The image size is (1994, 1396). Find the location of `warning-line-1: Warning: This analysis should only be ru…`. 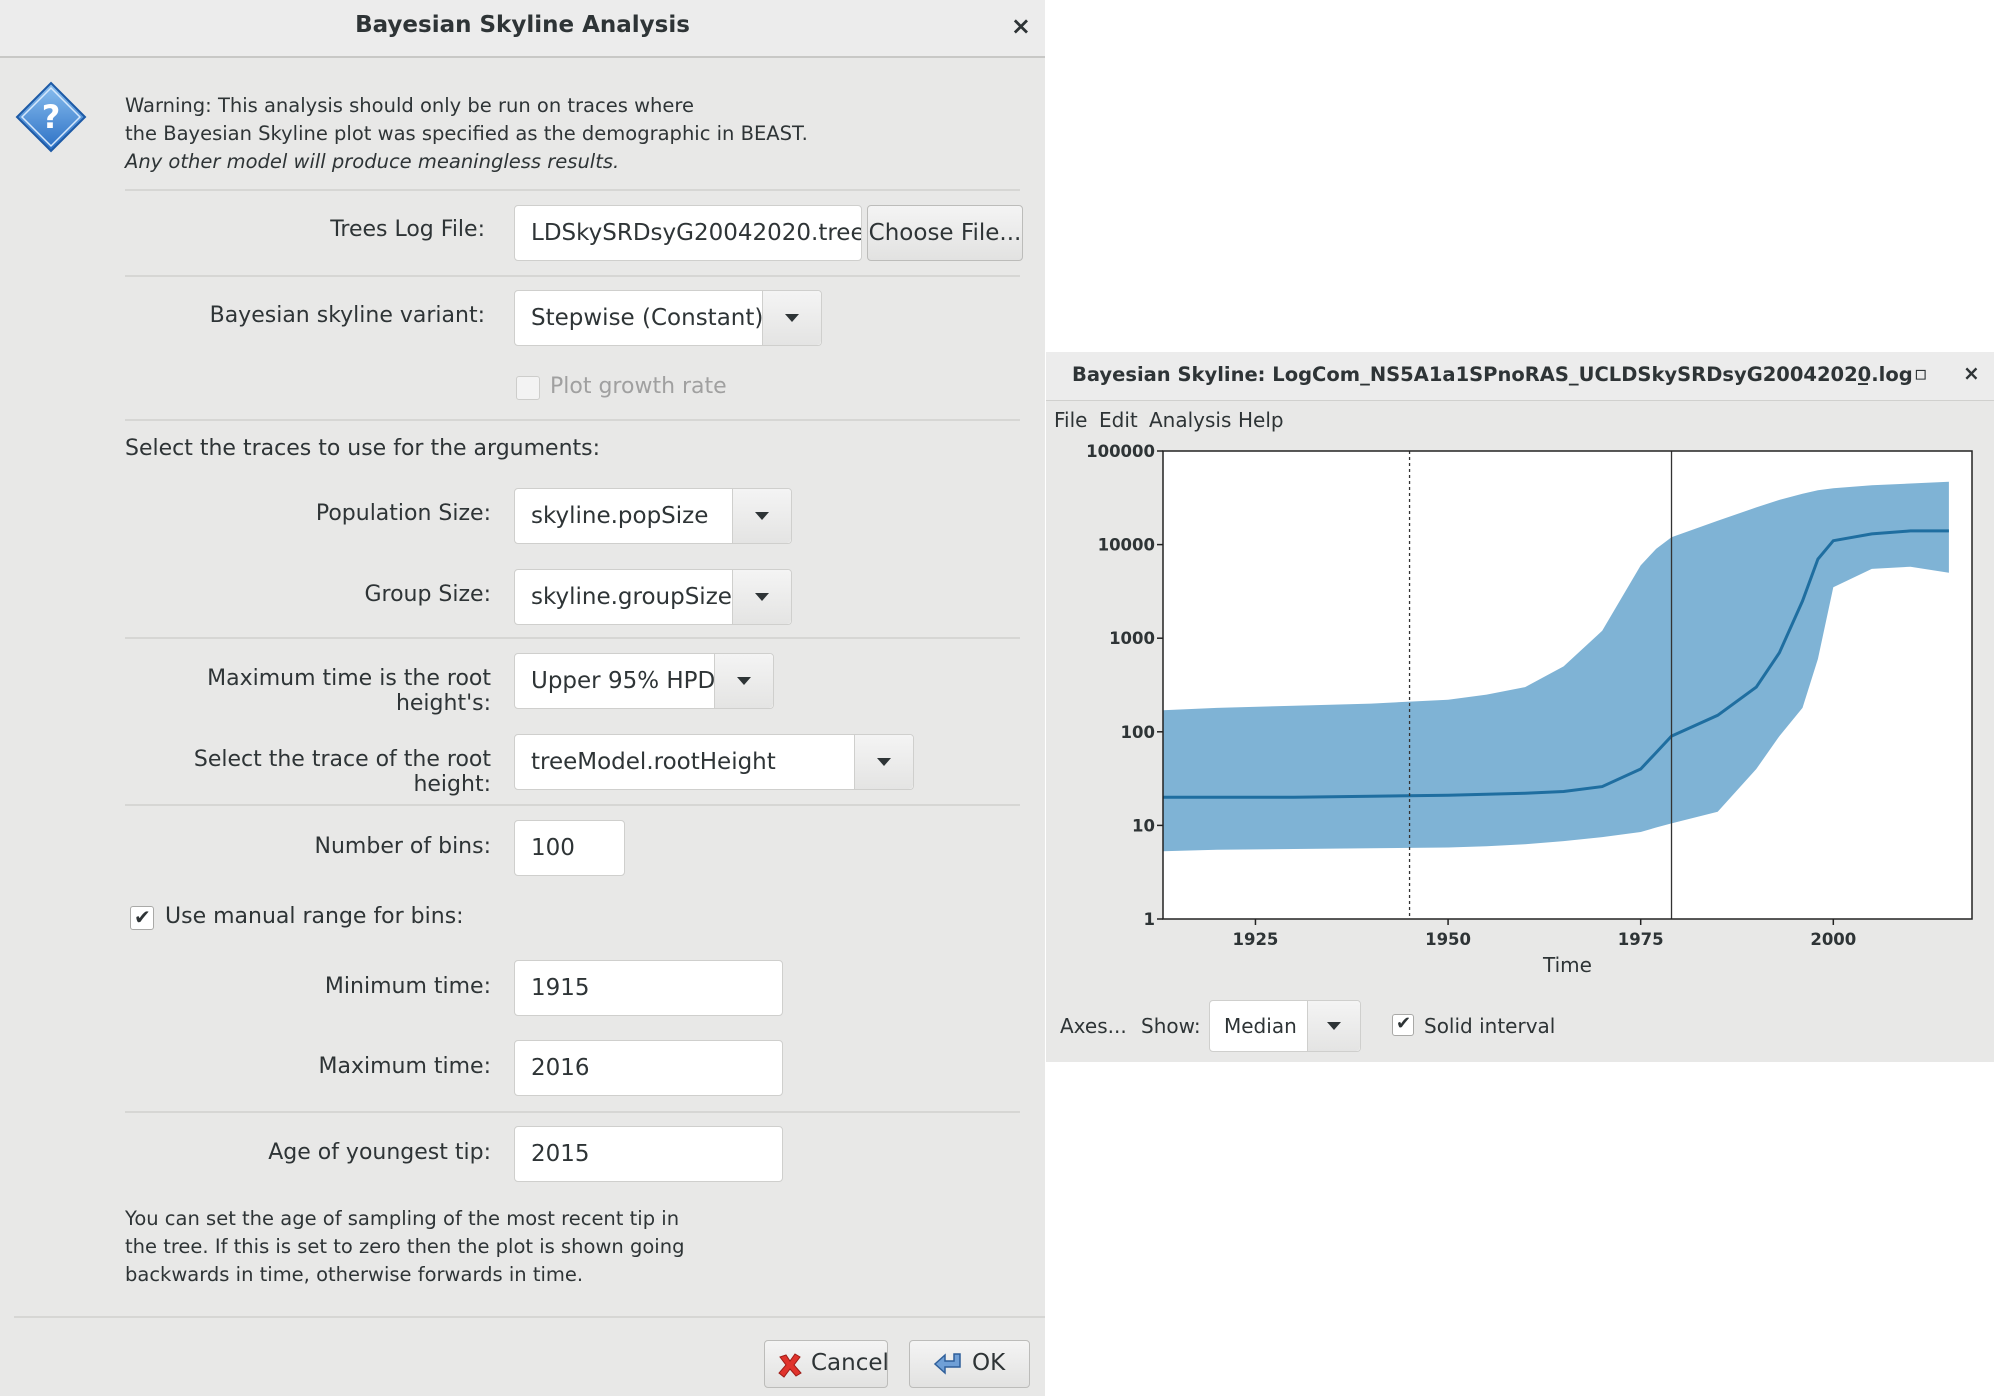

warning-line-1: Warning: This analysis should only be ru… is located at coordinates (409, 105).